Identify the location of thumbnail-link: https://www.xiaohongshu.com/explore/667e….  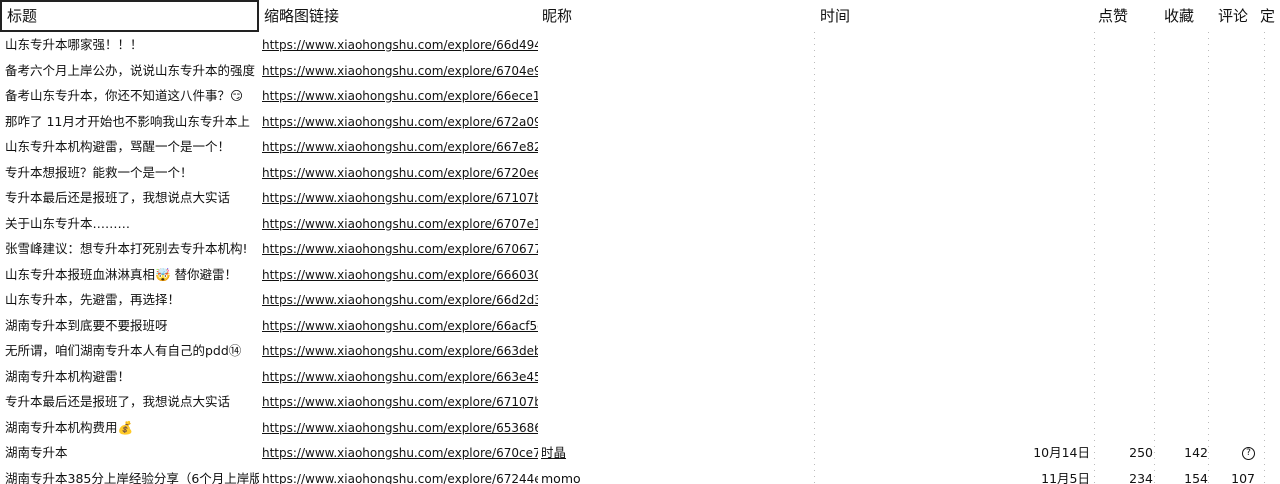
(400, 147).